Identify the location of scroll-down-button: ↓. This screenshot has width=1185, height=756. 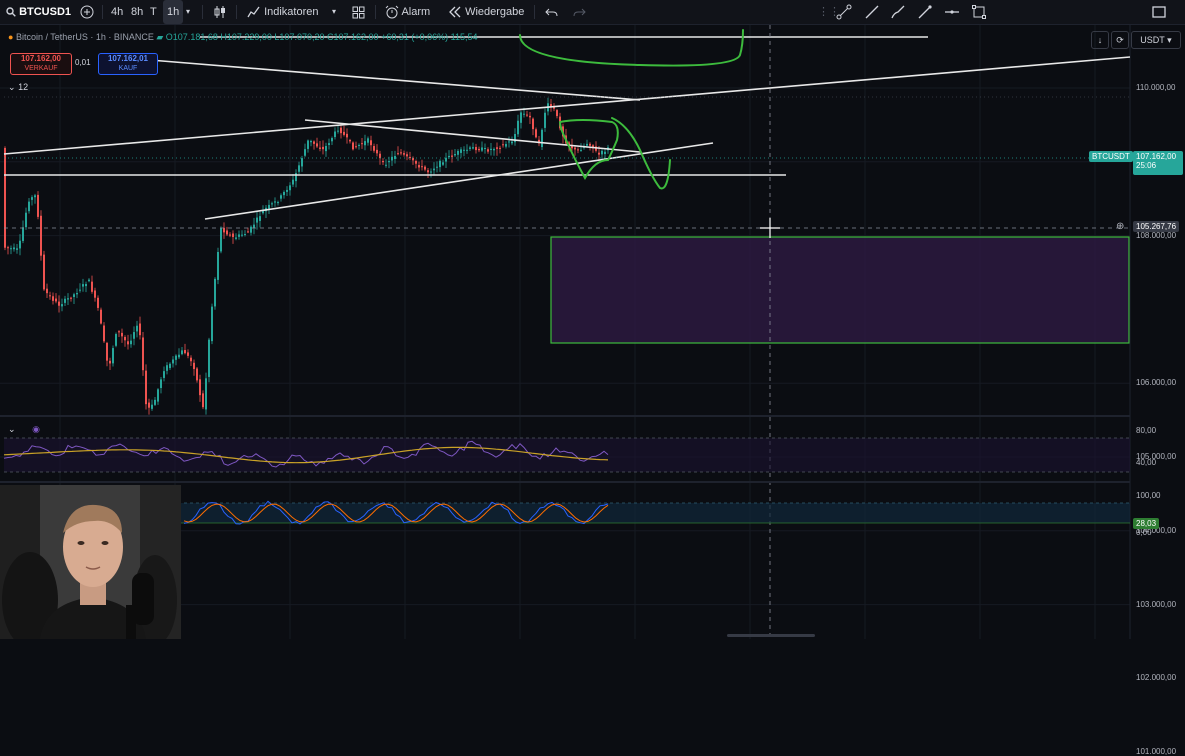
(1100, 40).